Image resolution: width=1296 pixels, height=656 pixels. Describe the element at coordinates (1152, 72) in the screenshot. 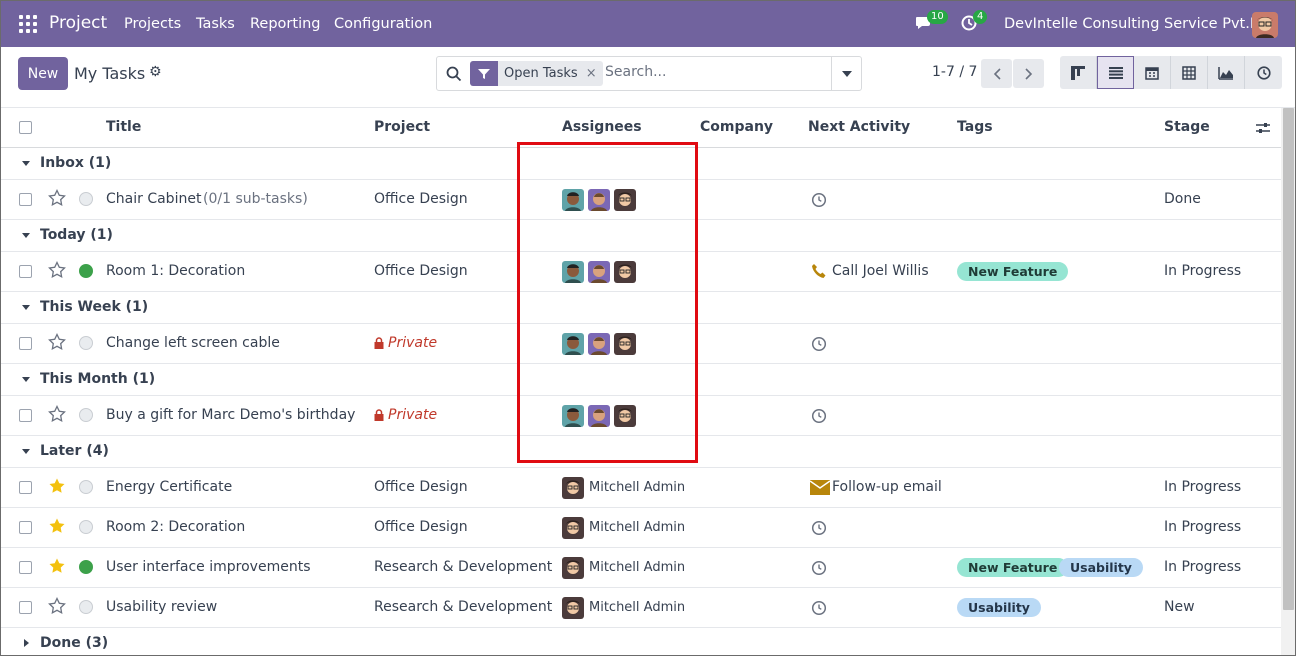

I see `calendar-view-button` at that location.